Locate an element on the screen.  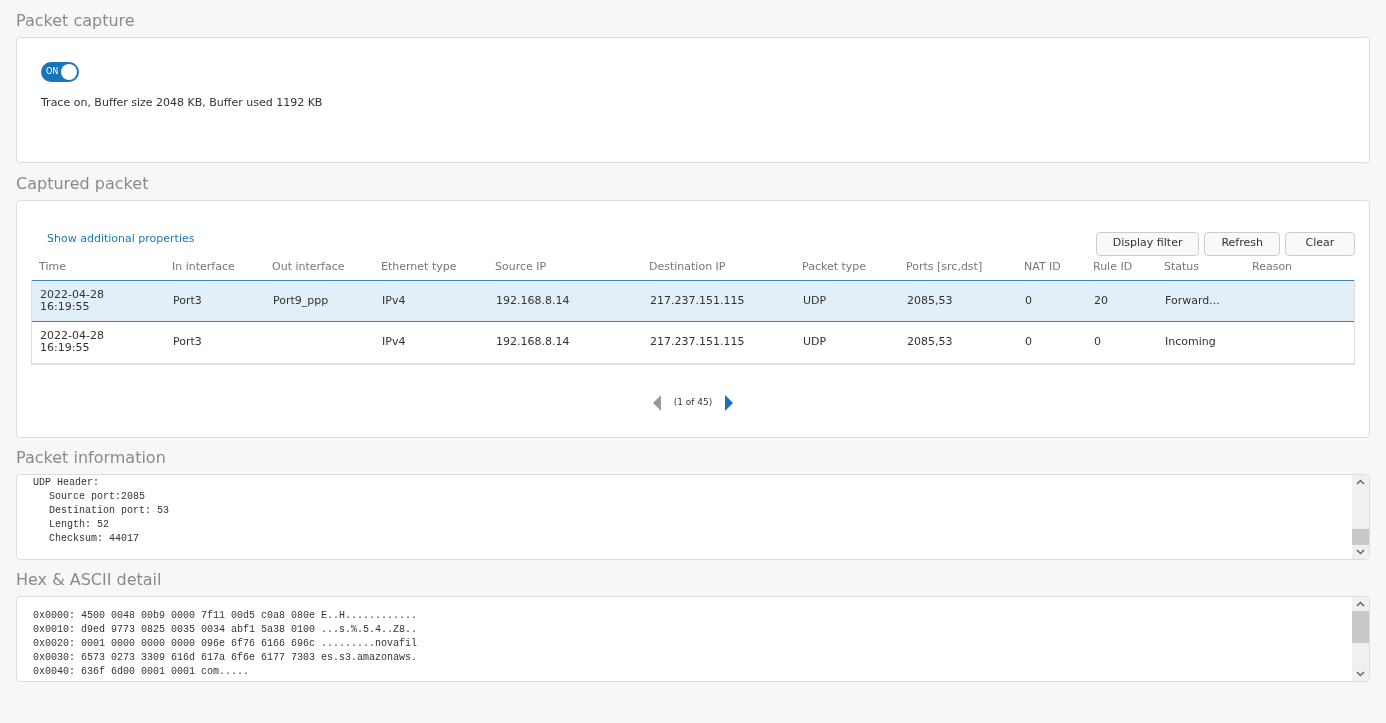
column-header: Source IP is located at coordinates (521, 267).